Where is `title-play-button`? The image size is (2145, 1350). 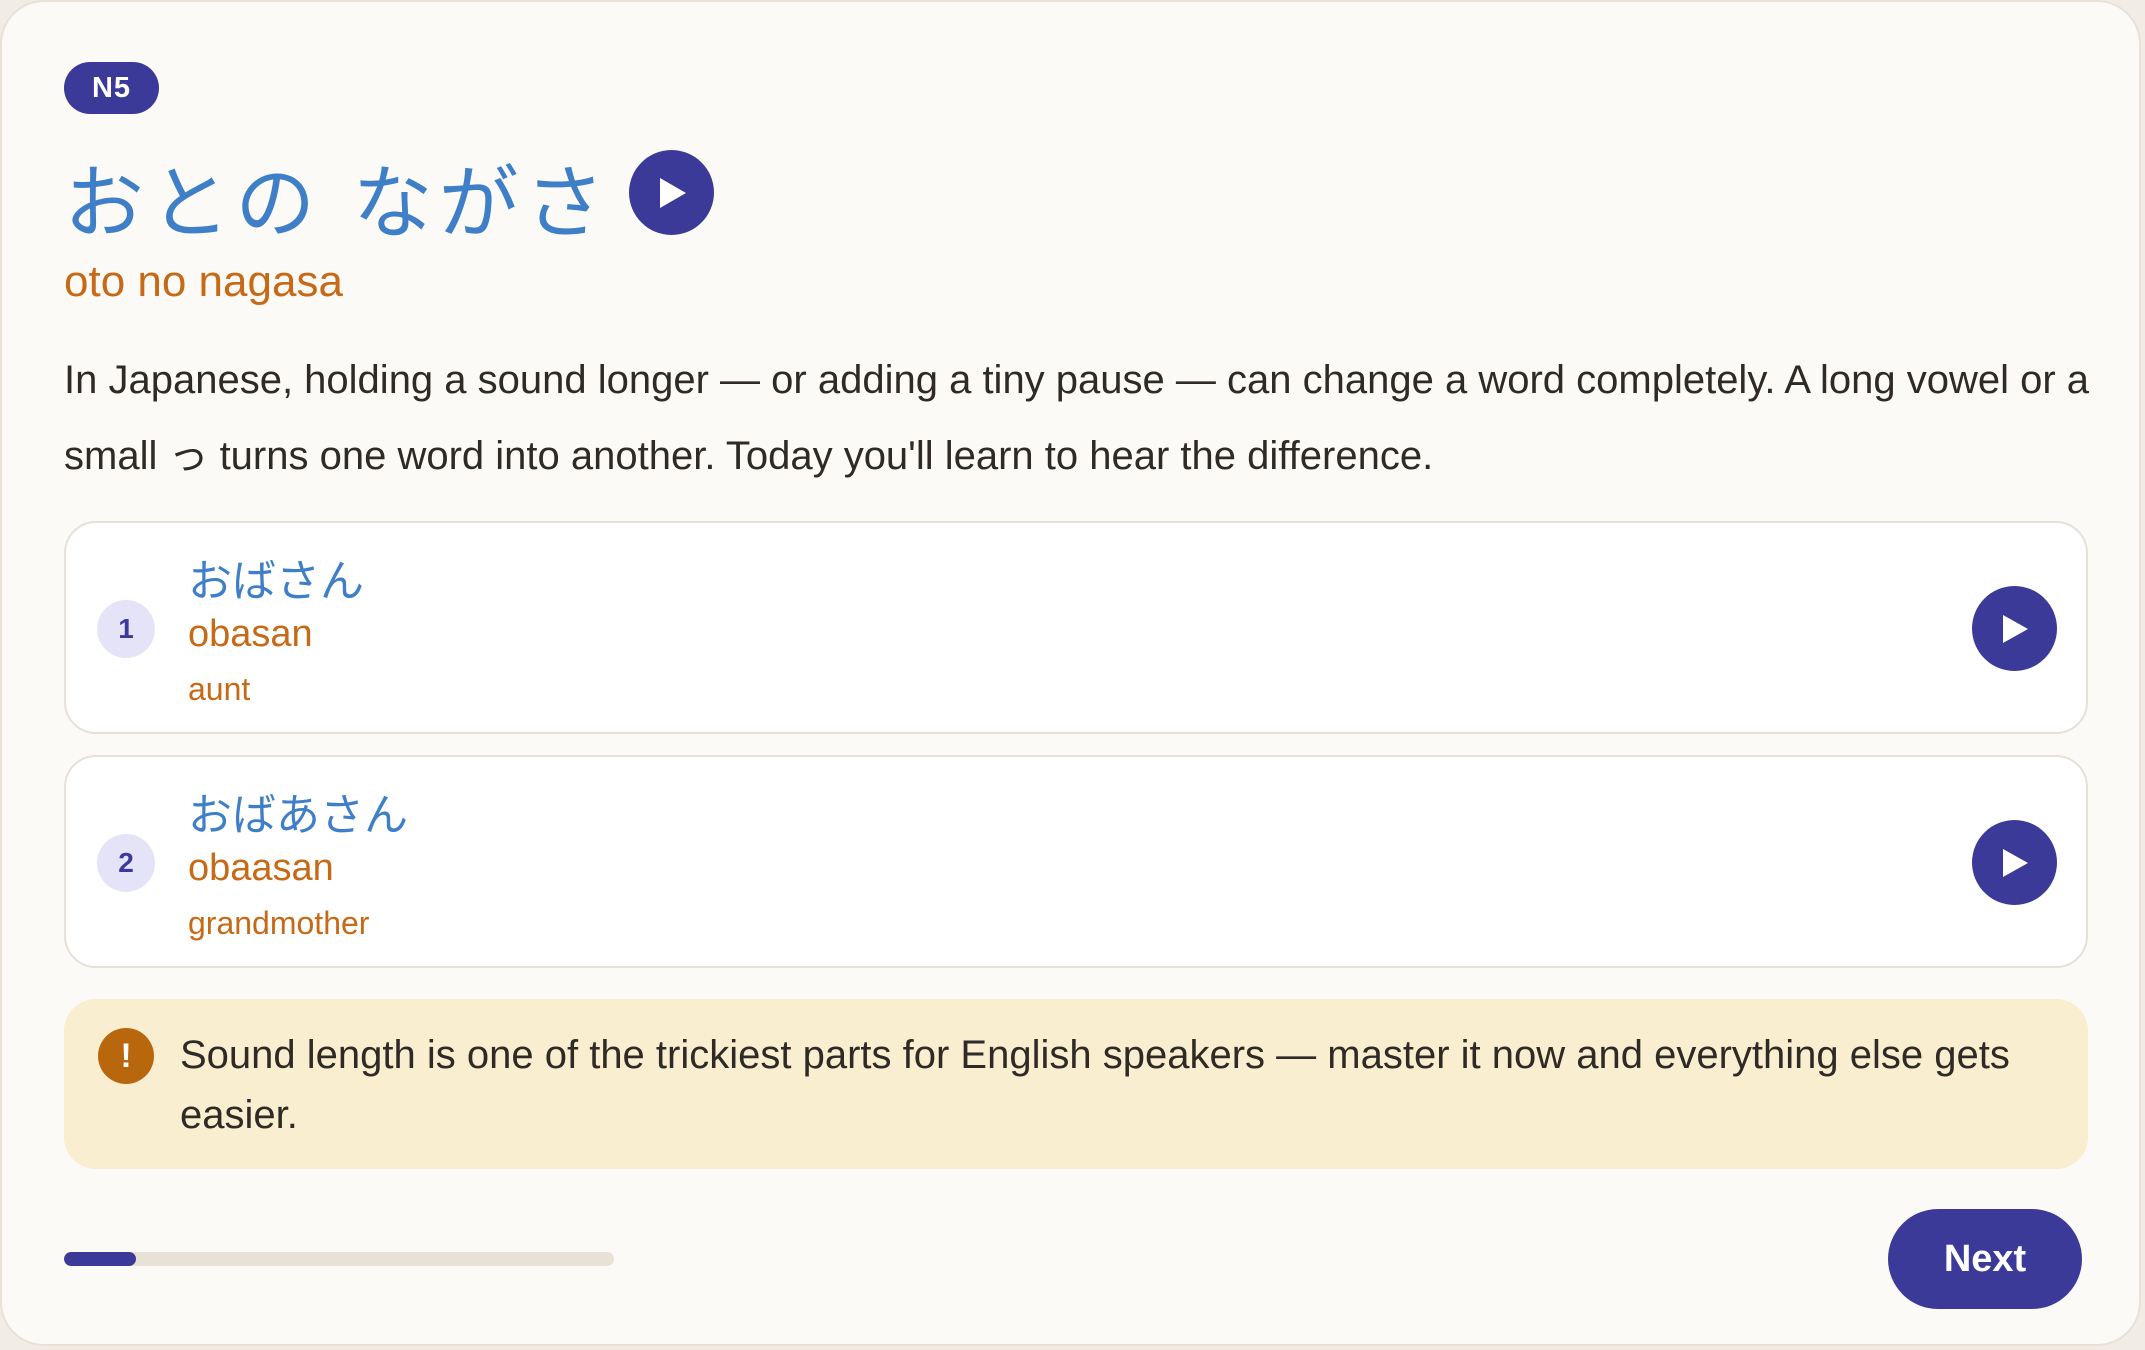 title-play-button is located at coordinates (671, 192).